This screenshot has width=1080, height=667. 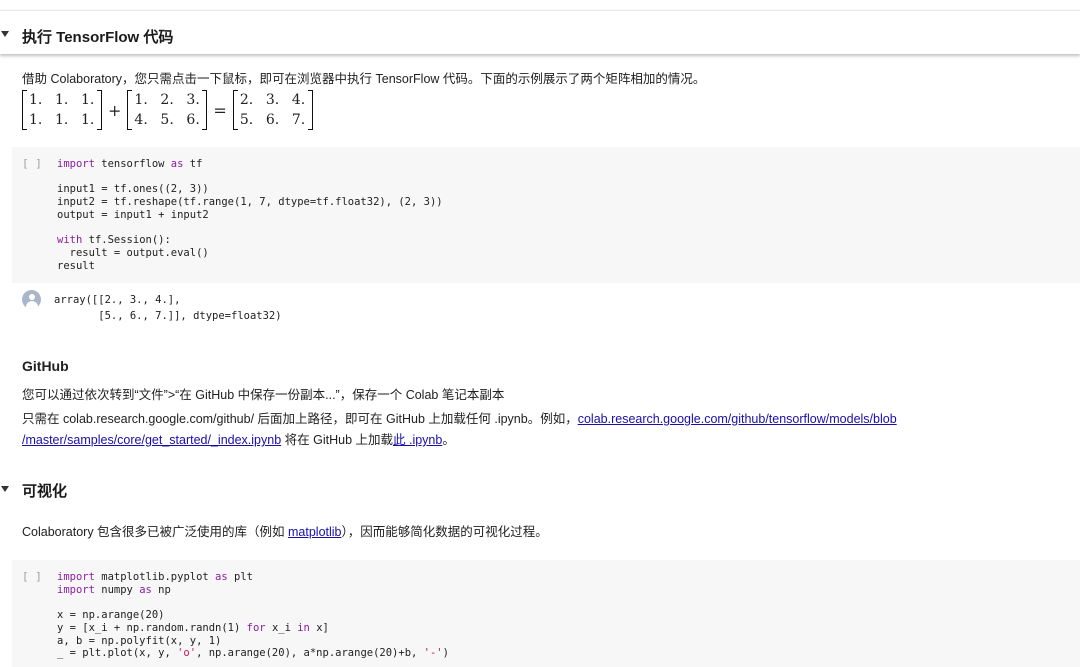 What do you see at coordinates (298, 120) in the screenshot?
I see `matrix-cell: 7.` at bounding box center [298, 120].